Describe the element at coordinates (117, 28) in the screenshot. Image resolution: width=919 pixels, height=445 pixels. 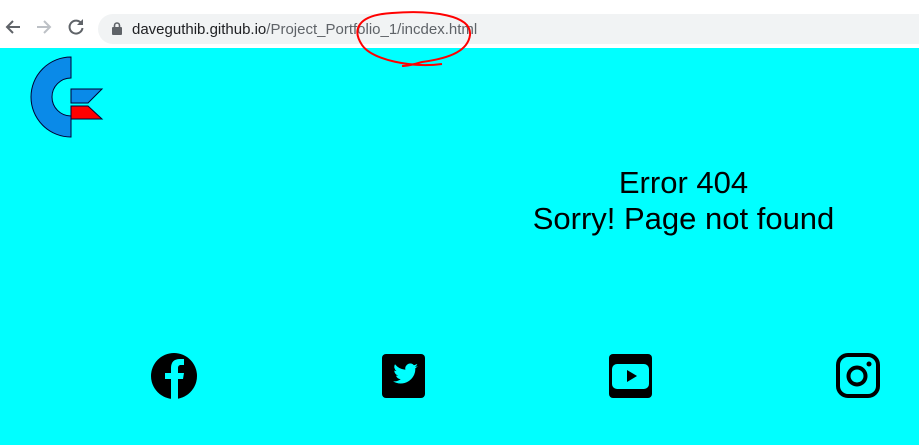
I see `lock-icon` at that location.